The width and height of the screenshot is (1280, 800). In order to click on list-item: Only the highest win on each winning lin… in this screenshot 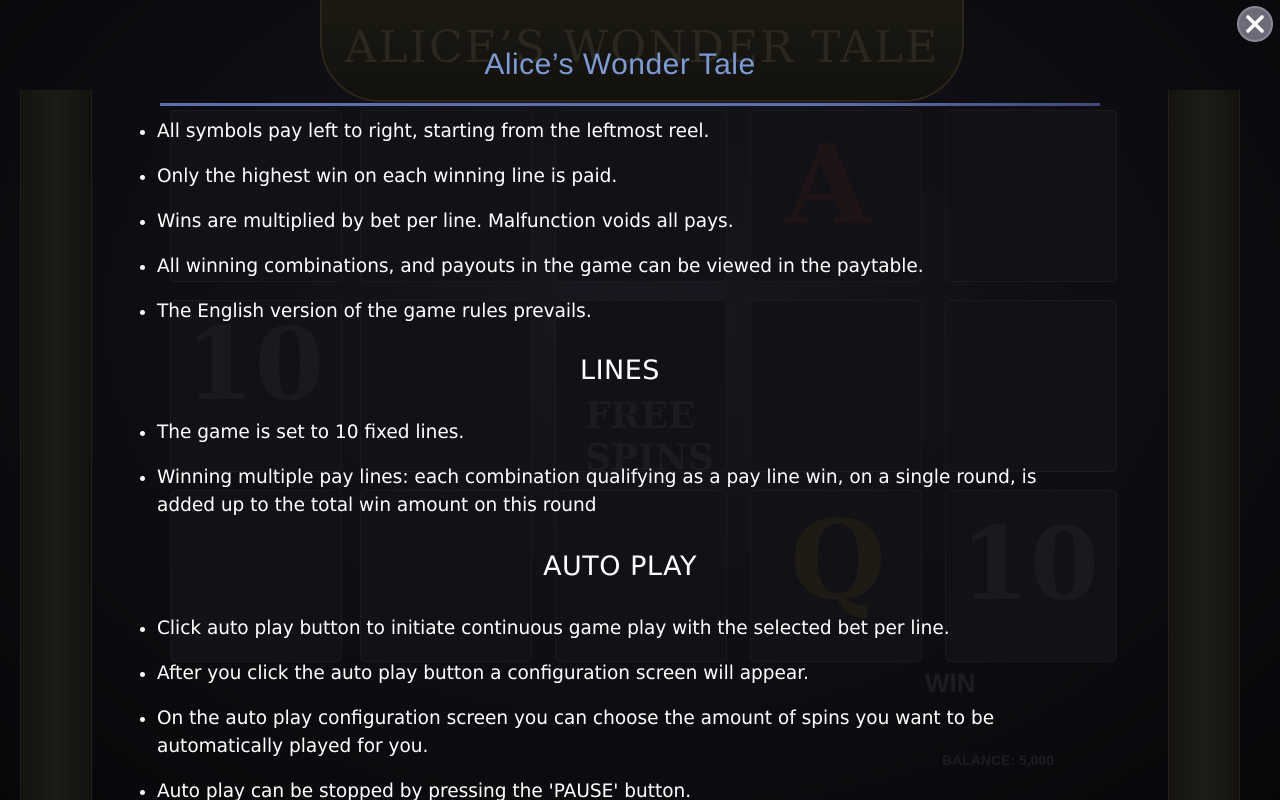, I will do `click(627, 177)`.